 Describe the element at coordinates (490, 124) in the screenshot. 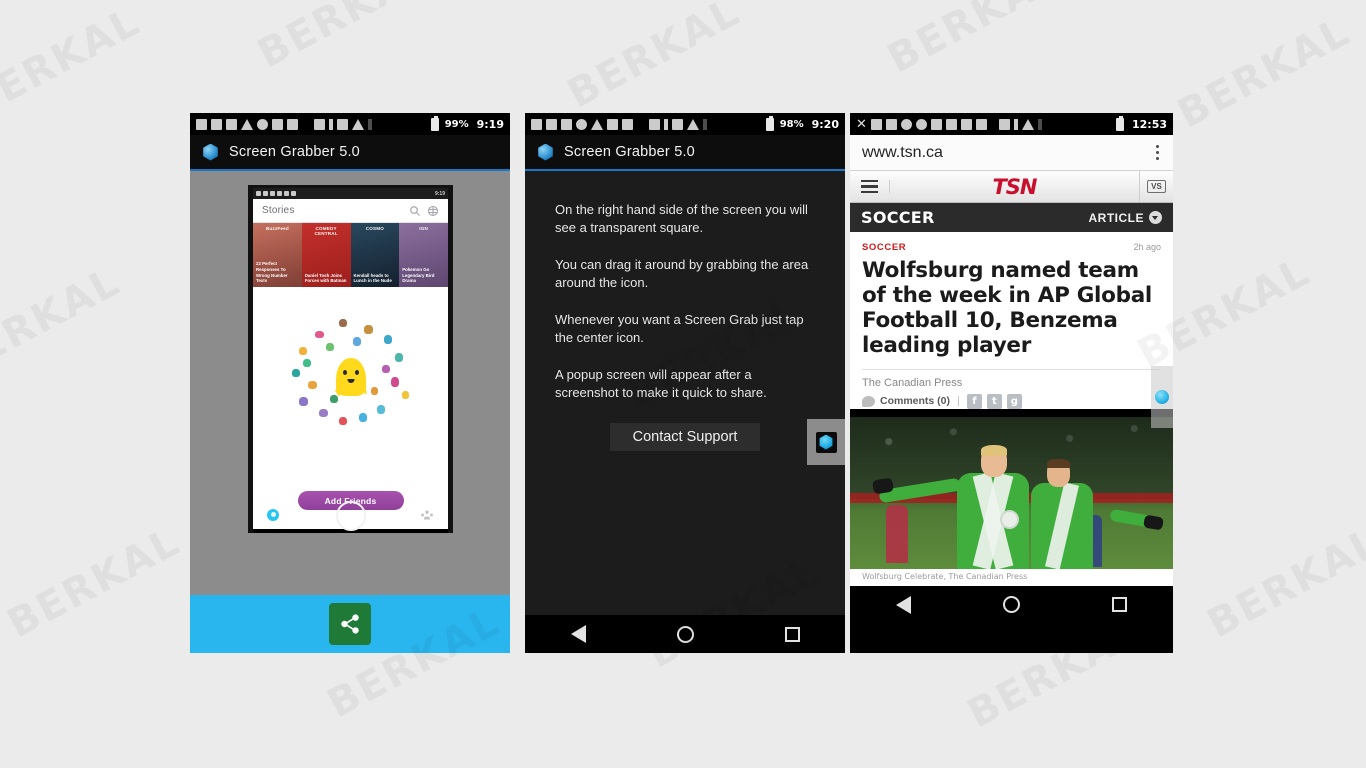

I see `status-clock: 9:19` at that location.